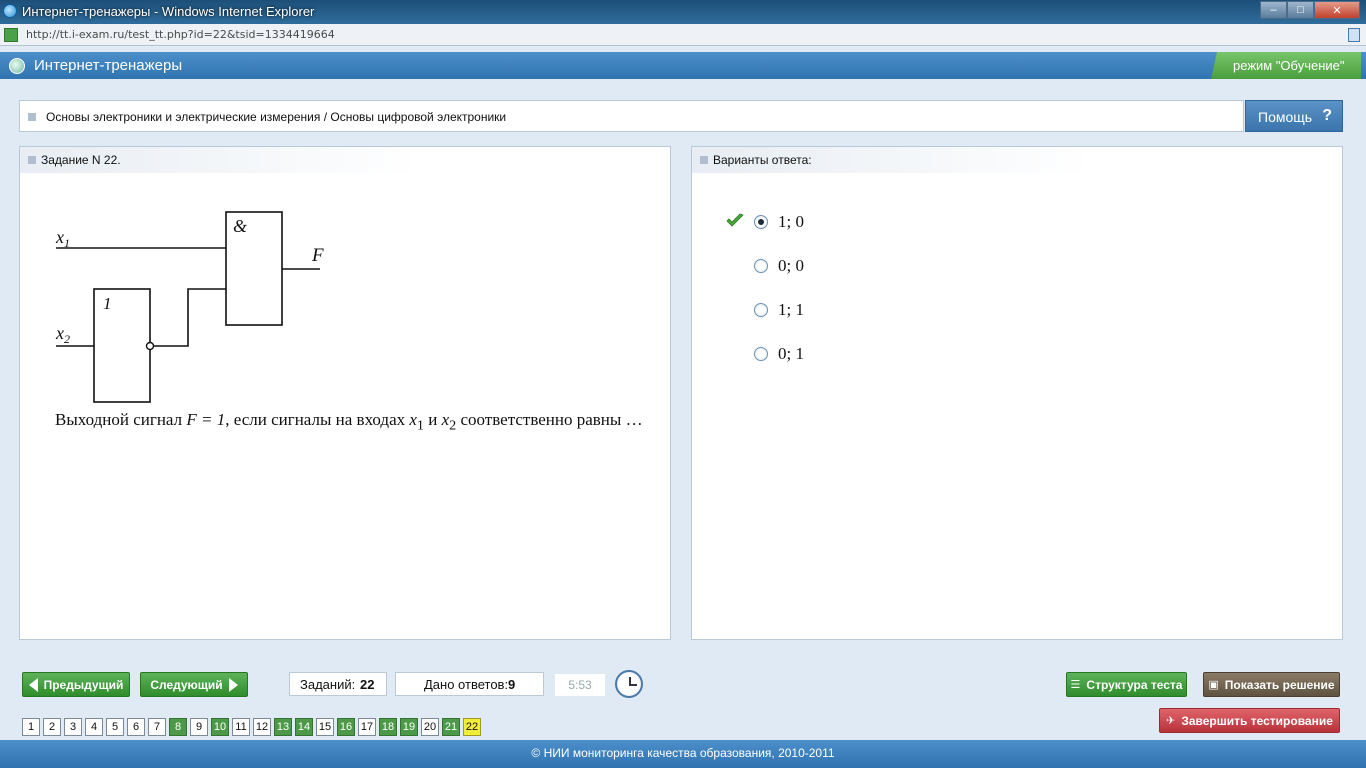  What do you see at coordinates (1171, 721) in the screenshot?
I see `running-man-icon: ✈` at bounding box center [1171, 721].